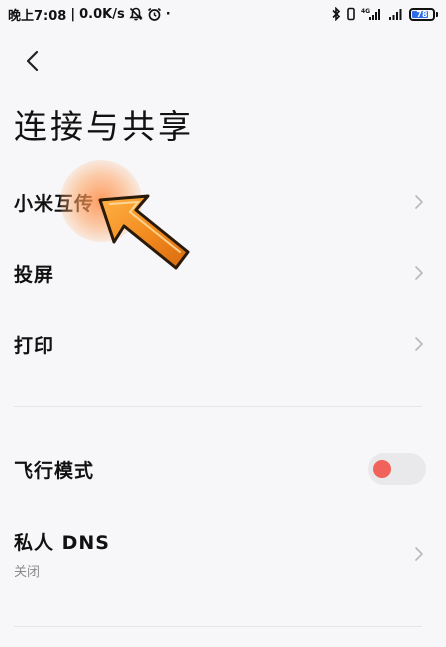  What do you see at coordinates (102, 14) in the screenshot?
I see `network-speed: 0.0K/s` at bounding box center [102, 14].